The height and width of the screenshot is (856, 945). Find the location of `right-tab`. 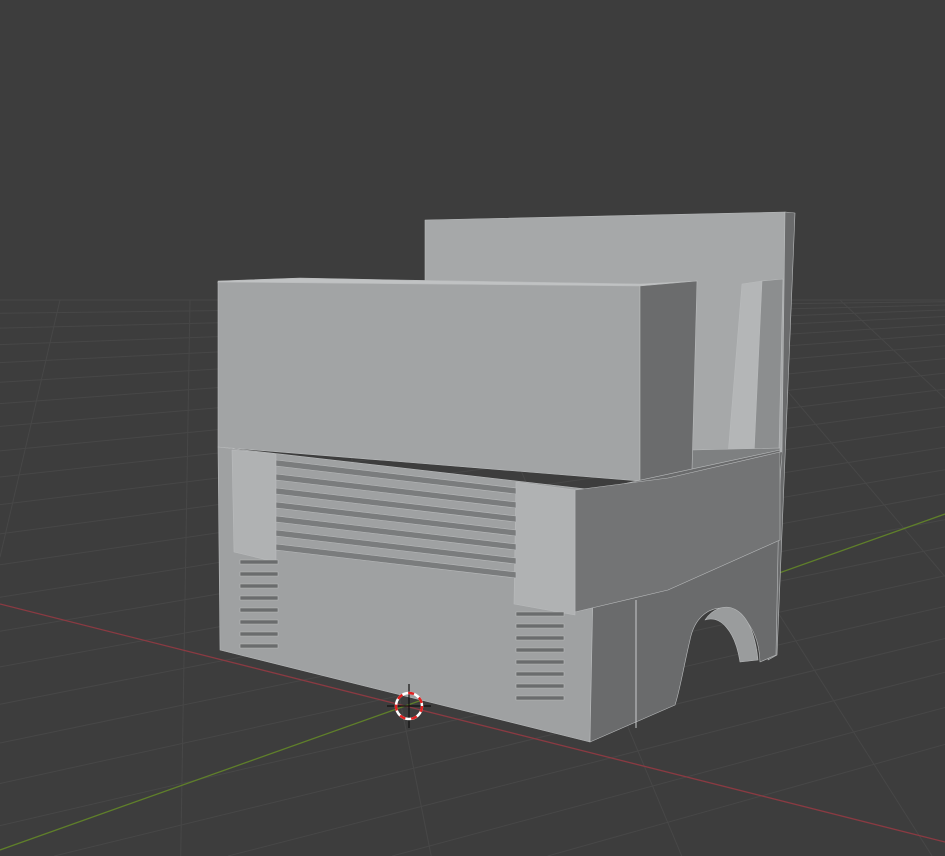

right-tab is located at coordinates (544, 548).